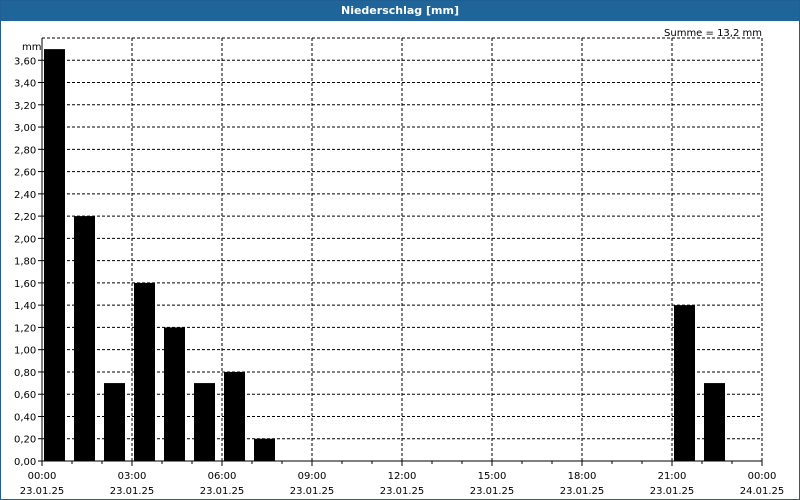 The image size is (800, 500). Describe the element at coordinates (132, 476) in the screenshot. I see `x-tick-time: 03:00` at that location.